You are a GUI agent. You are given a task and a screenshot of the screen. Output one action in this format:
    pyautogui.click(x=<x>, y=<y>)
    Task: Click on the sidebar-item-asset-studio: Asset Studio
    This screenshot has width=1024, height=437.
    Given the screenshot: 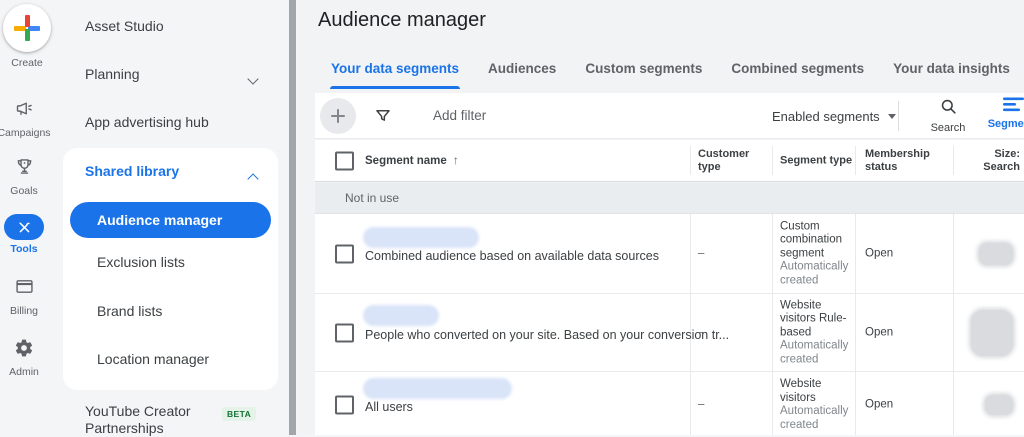 What is the action you would take?
    pyautogui.click(x=124, y=26)
    